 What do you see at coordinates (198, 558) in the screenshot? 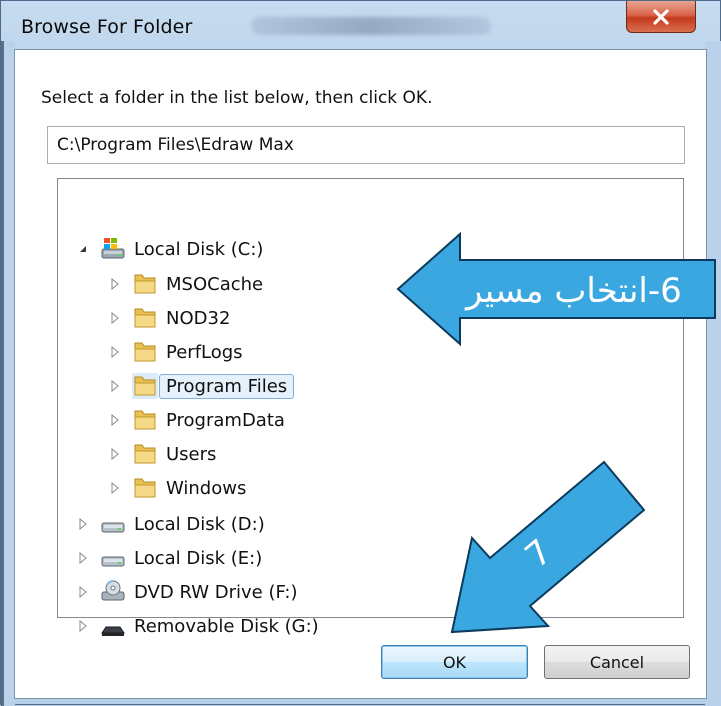
I see `tree-item-label: Local Disk (E:)` at bounding box center [198, 558].